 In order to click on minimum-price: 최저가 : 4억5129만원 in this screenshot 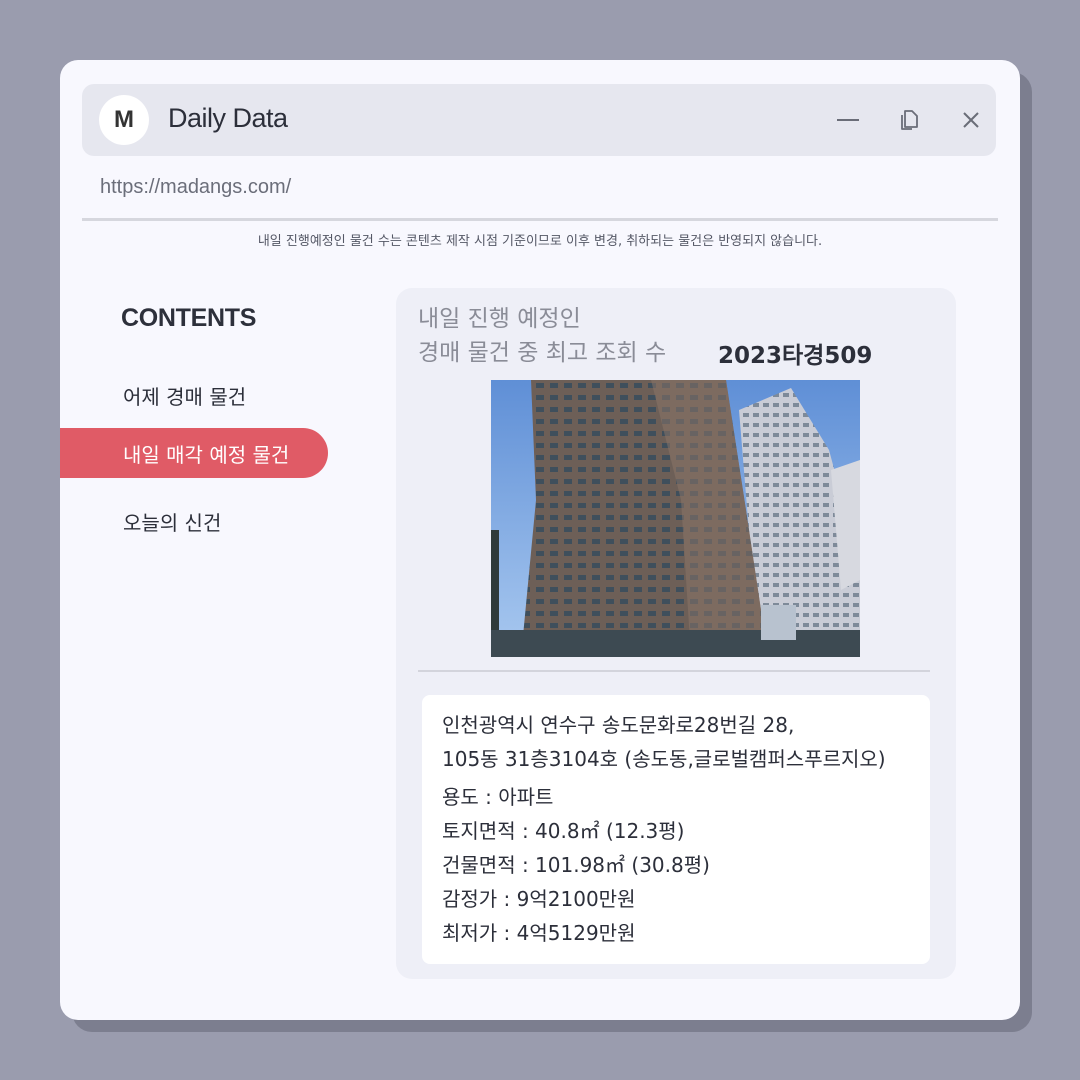, I will do `click(539, 933)`.